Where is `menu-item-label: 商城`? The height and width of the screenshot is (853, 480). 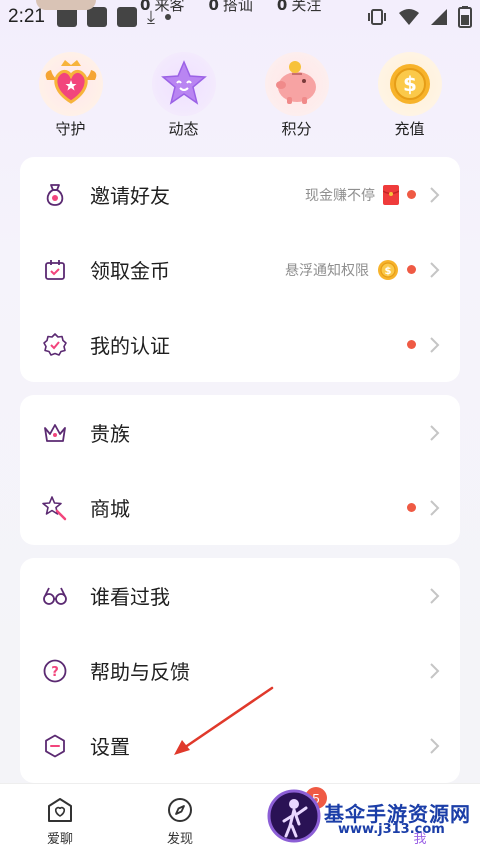
menu-item-label: 商城 is located at coordinates (110, 509).